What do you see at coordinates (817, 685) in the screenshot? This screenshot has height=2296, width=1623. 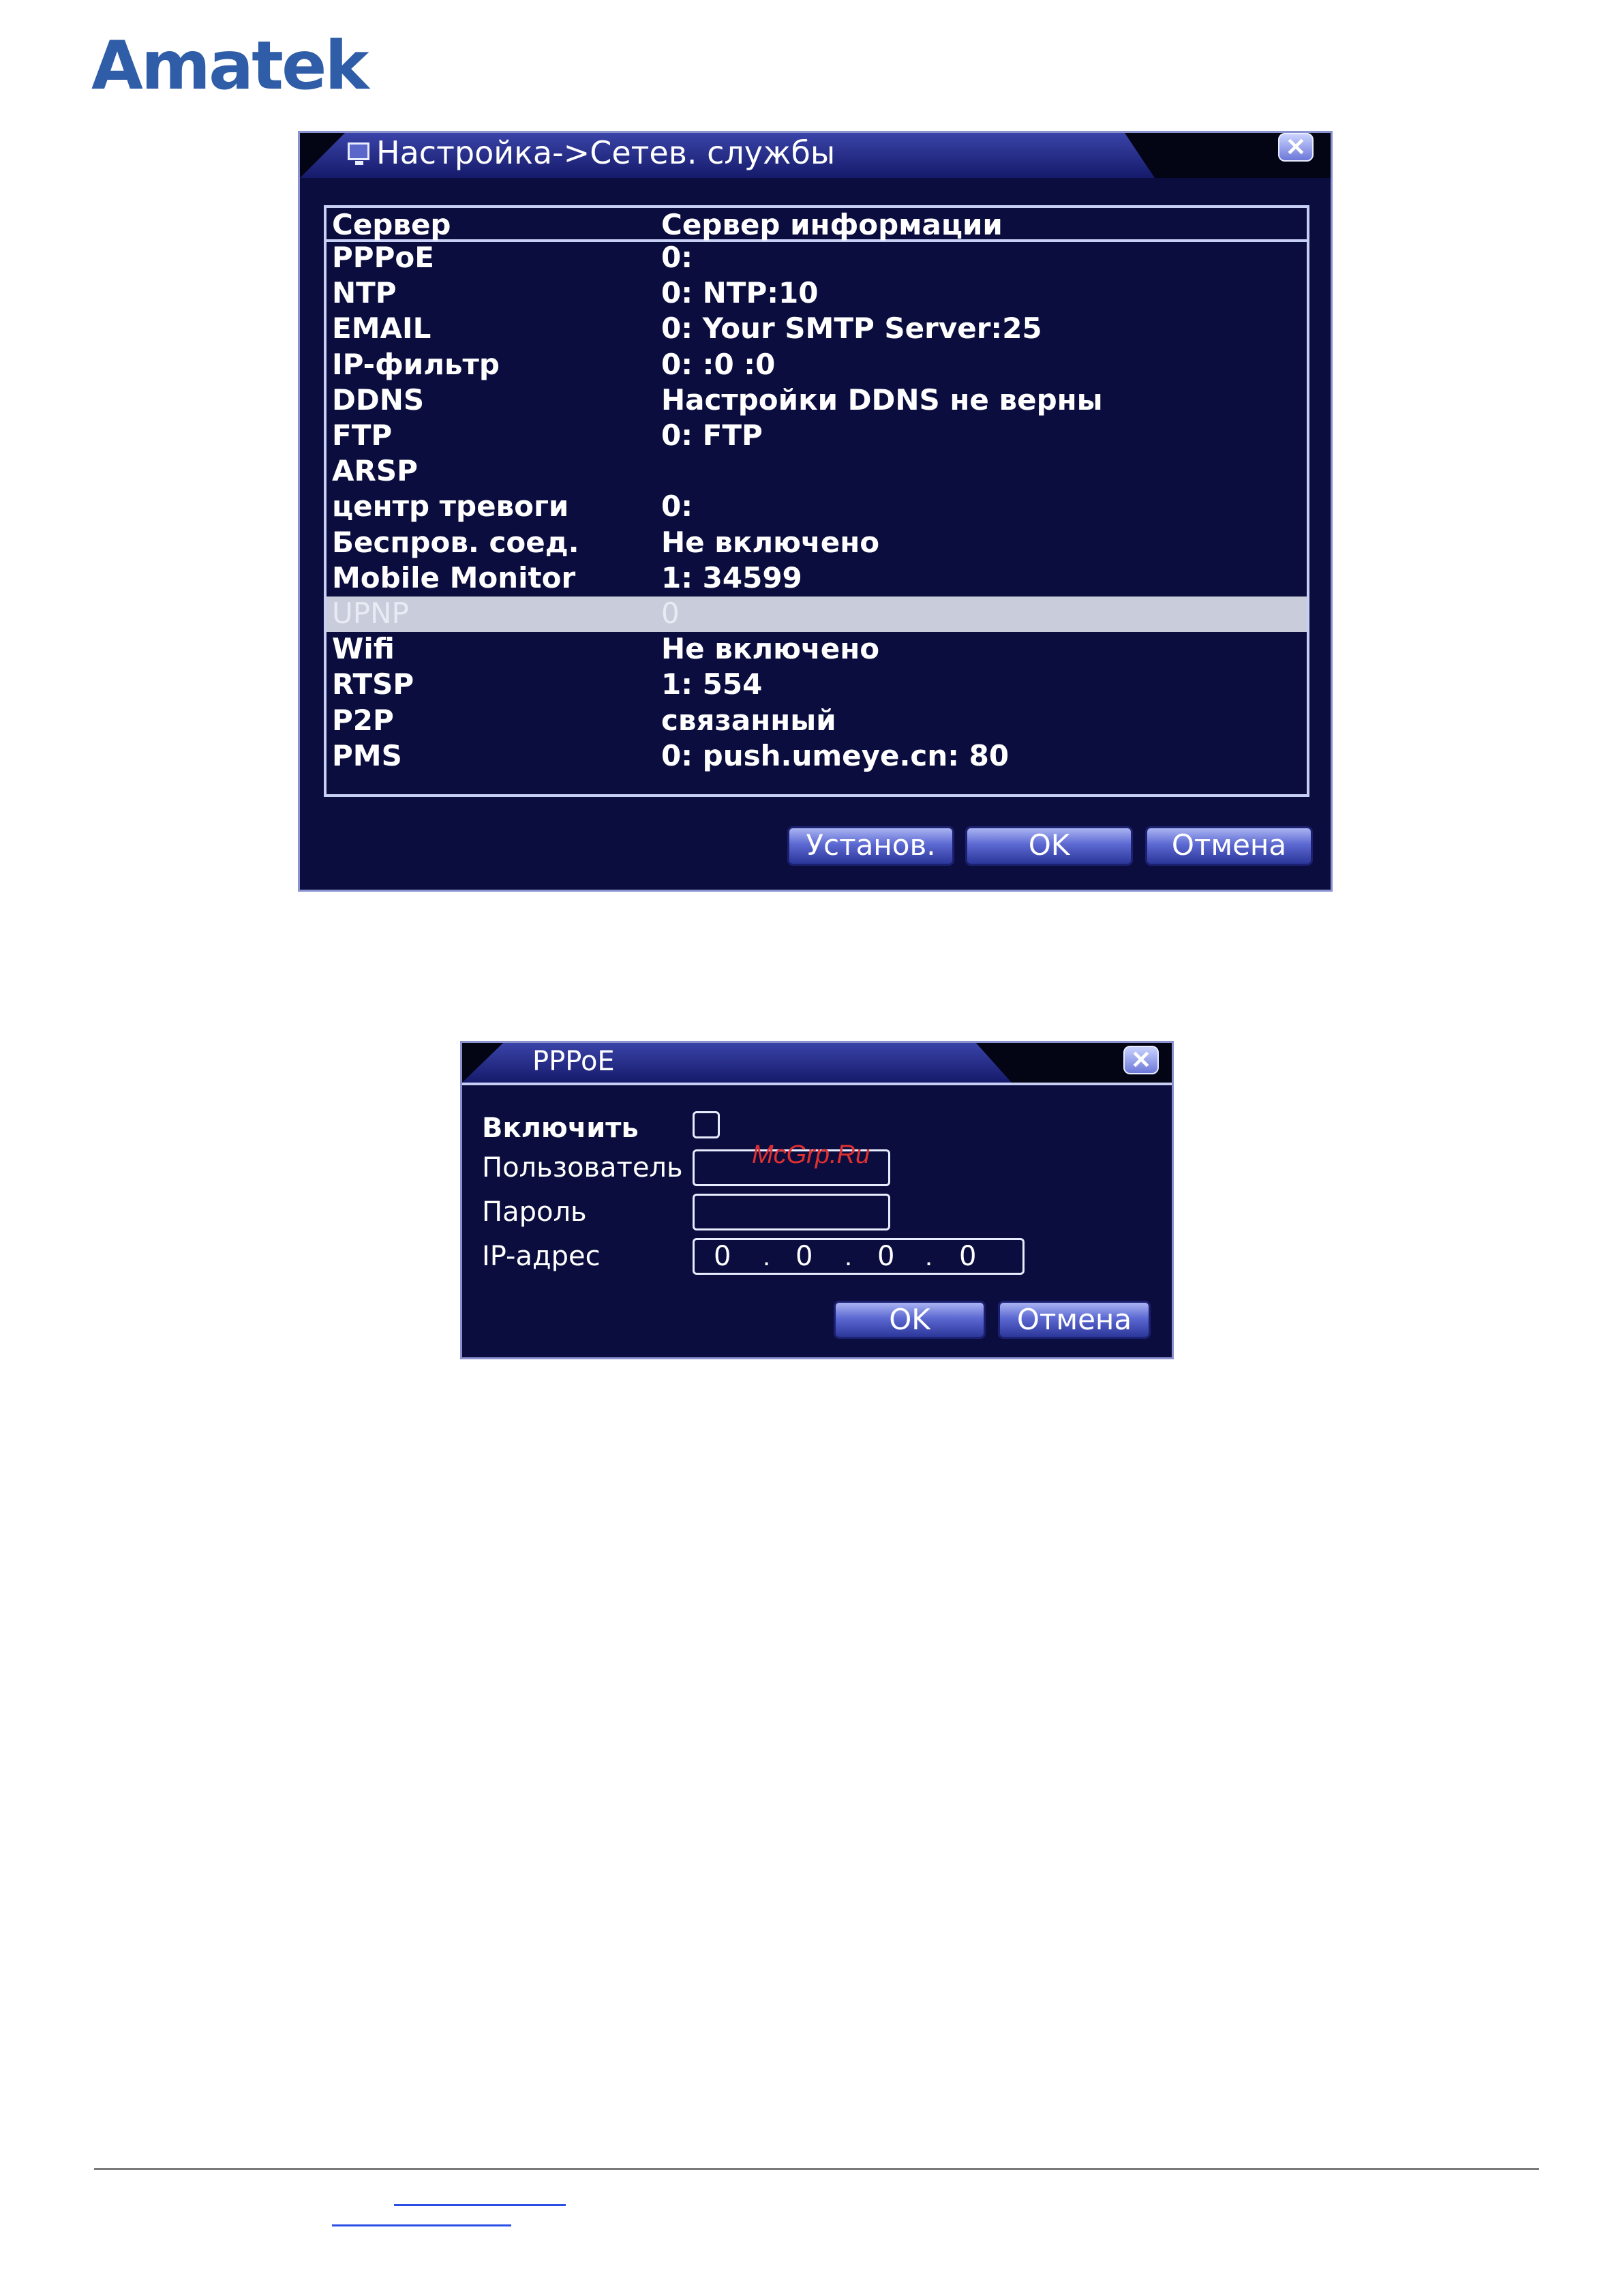 I see `table-row: RTSP 1: 554` at bounding box center [817, 685].